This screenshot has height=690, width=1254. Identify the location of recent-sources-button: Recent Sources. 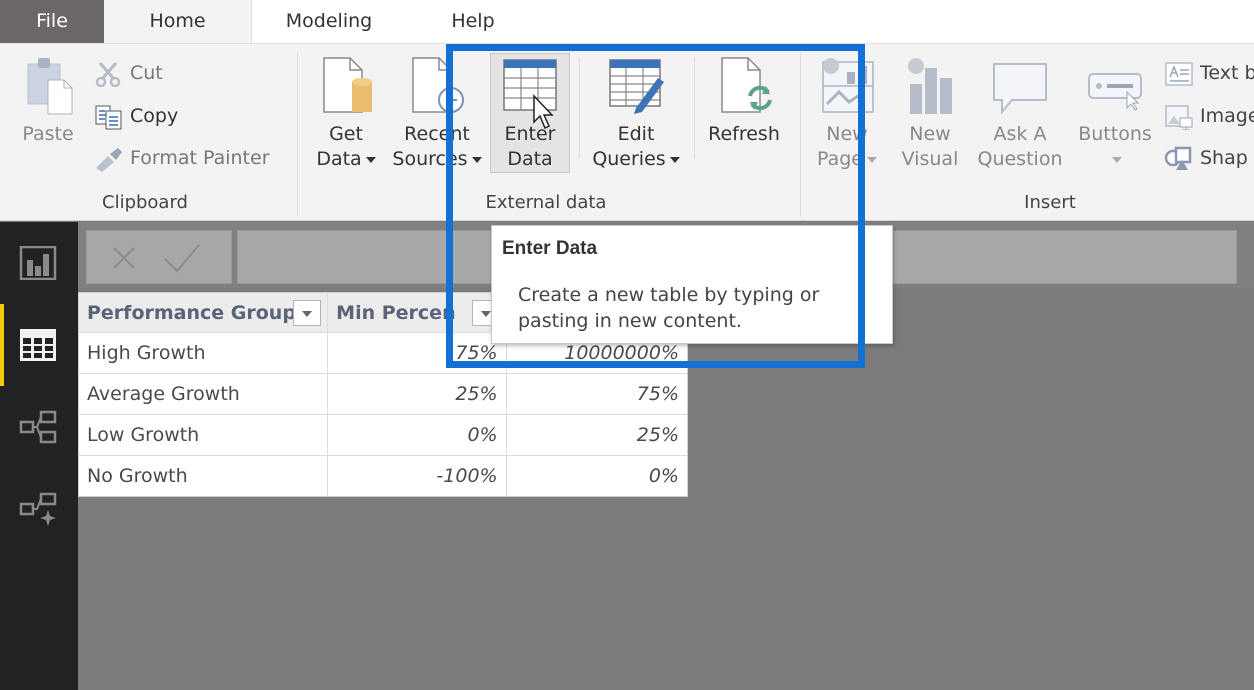
(437, 113).